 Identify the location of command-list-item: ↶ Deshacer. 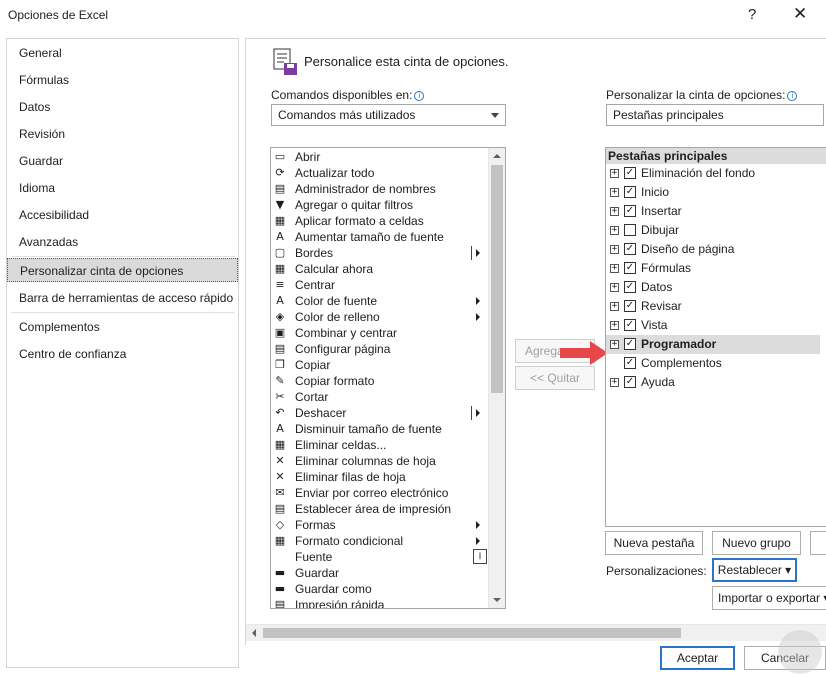
(380, 413).